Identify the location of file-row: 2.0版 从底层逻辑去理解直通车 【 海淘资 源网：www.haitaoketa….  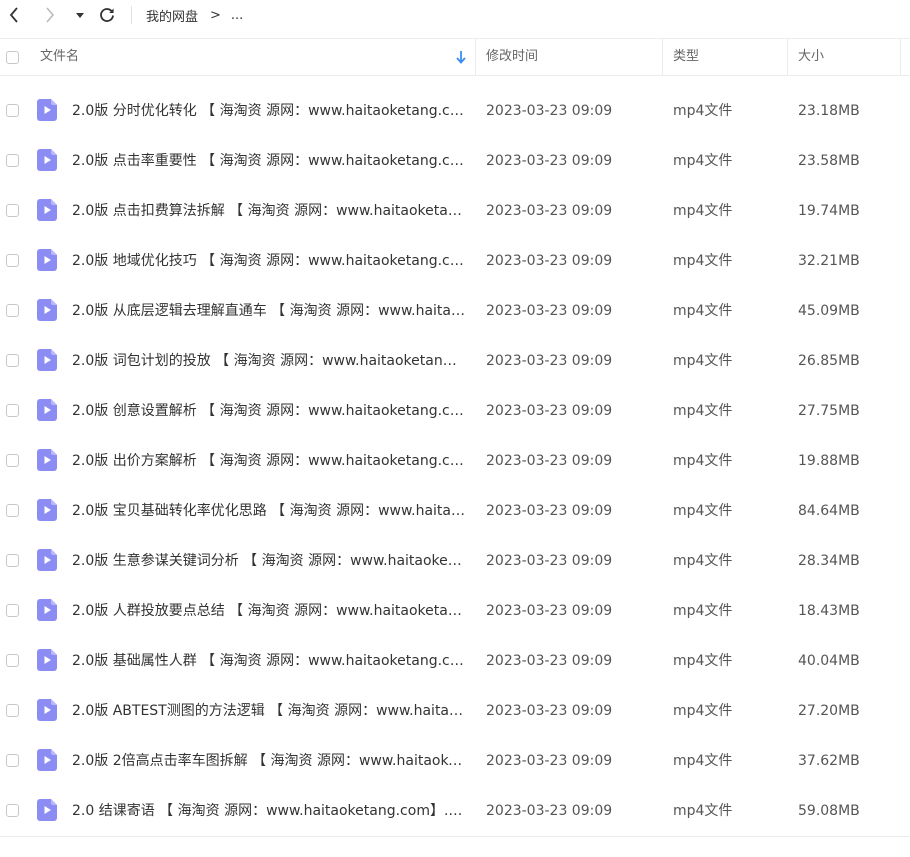
(455, 311).